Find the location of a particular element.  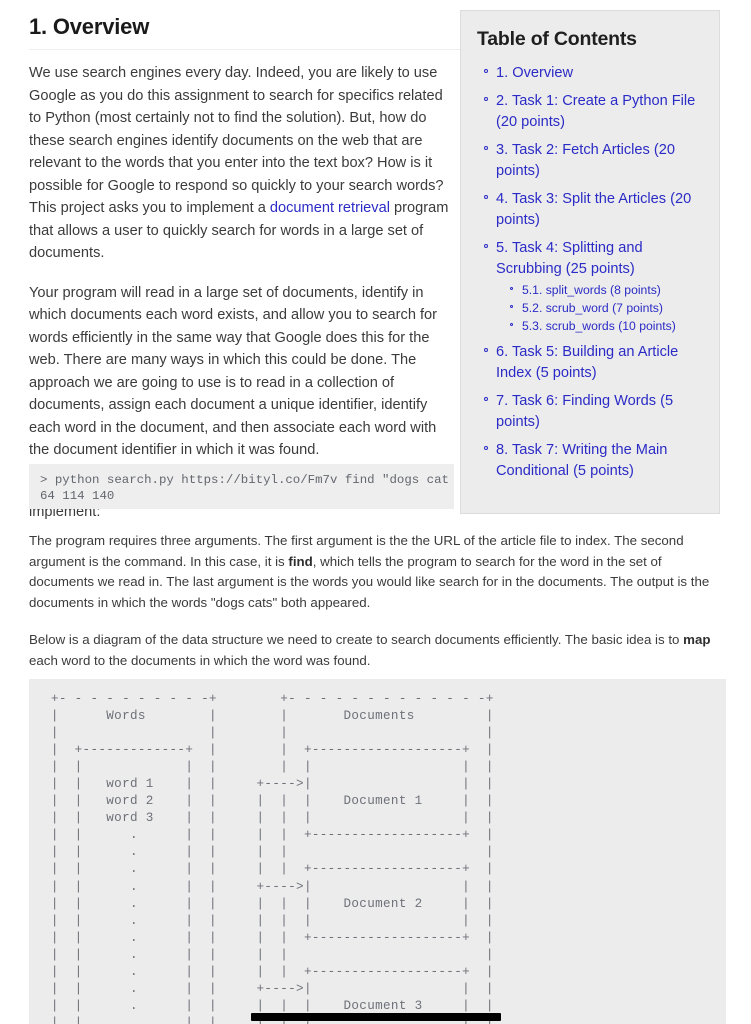

page-title: 1. Overview is located at coordinates (244, 32).